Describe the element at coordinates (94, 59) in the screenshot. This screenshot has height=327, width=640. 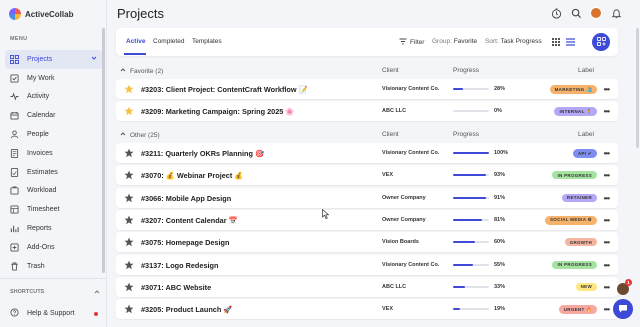
I see `chevron-down-icon` at that location.